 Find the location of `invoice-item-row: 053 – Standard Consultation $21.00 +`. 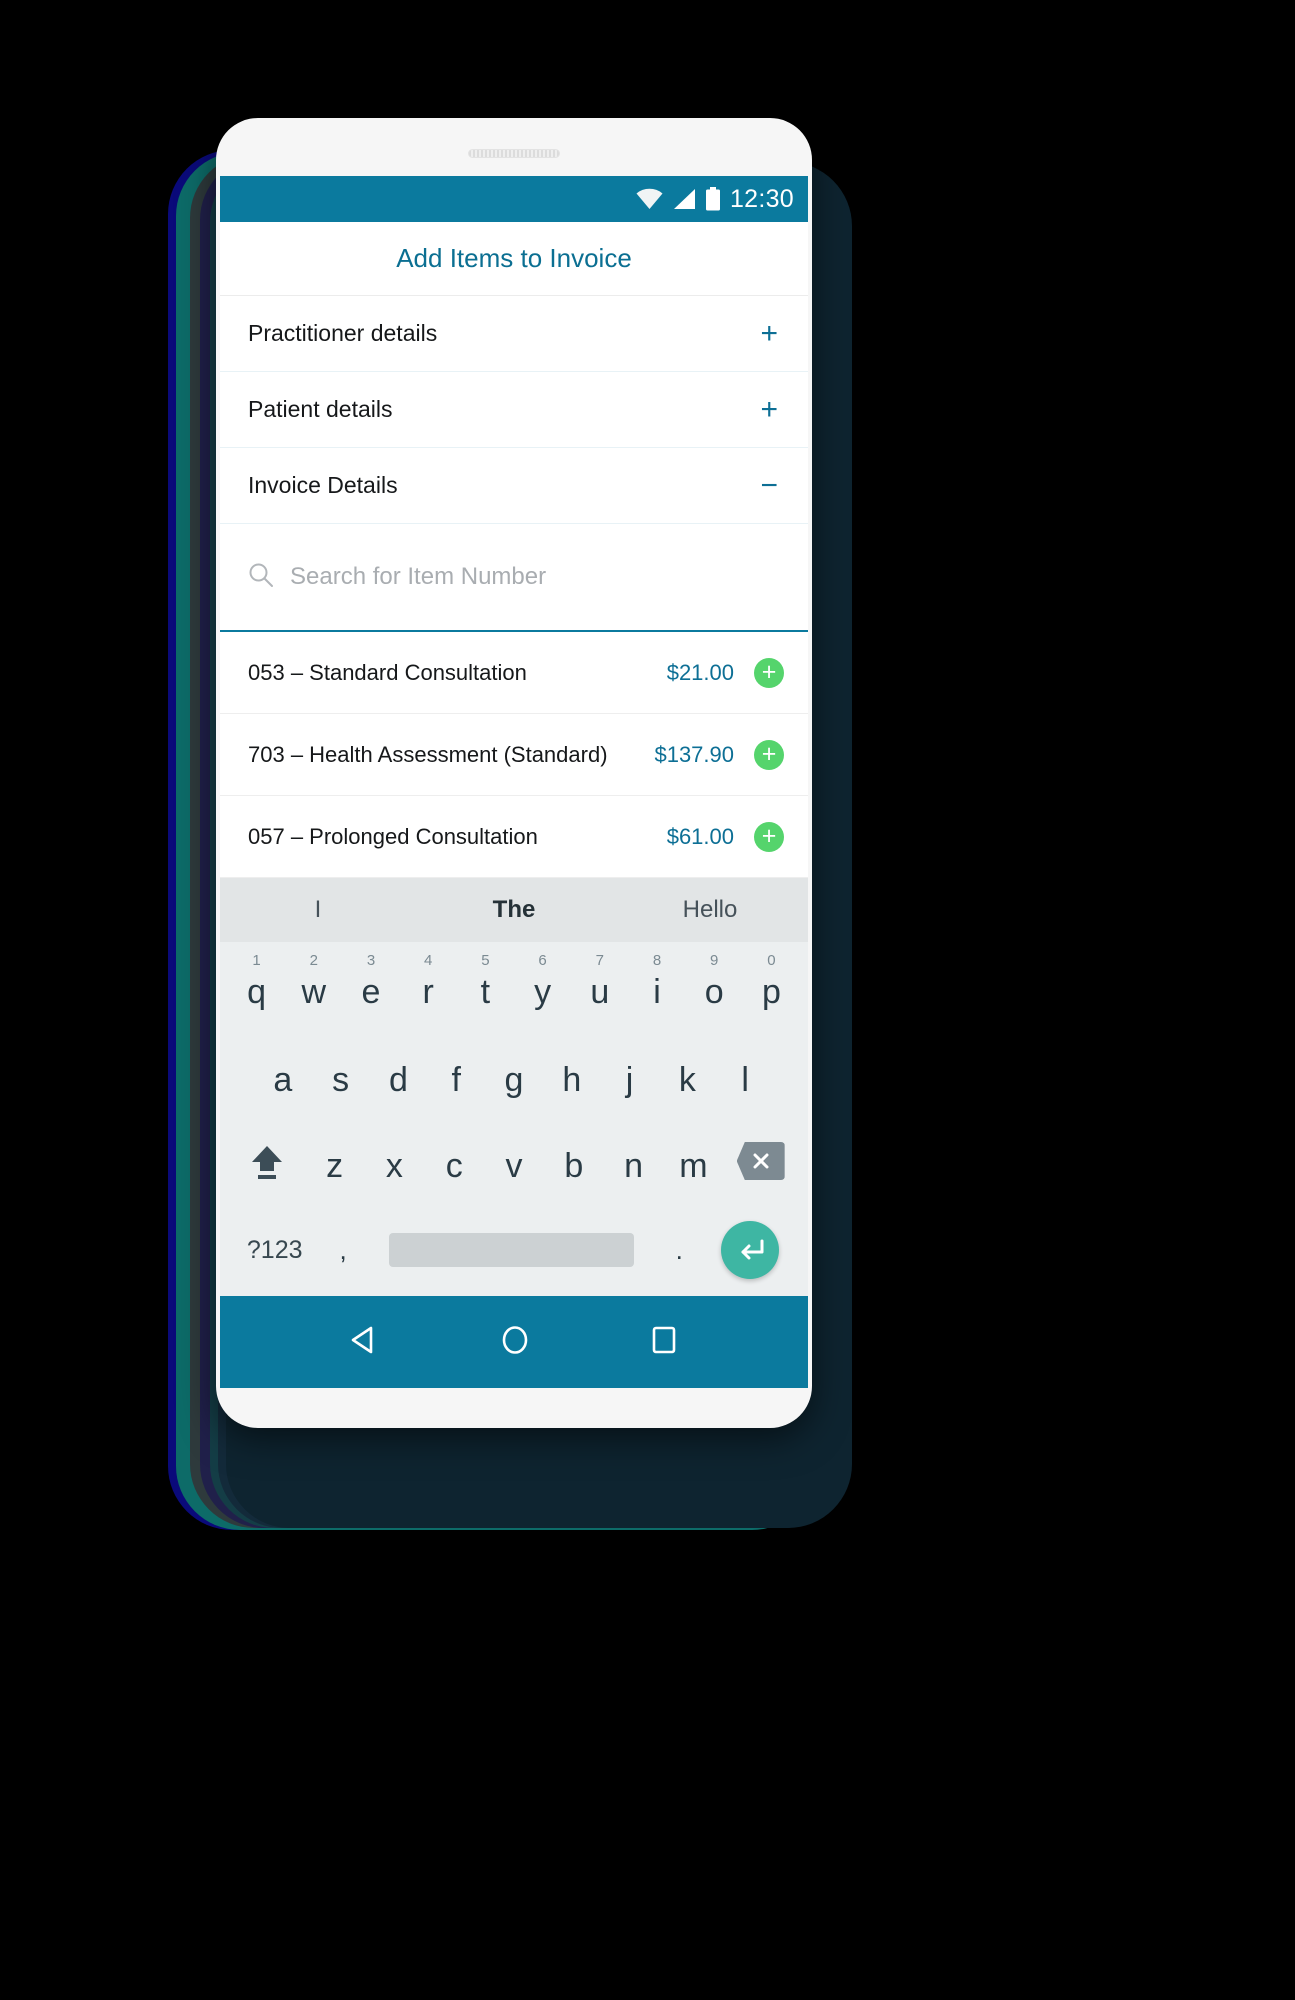

invoice-item-row: 053 – Standard Consultation $21.00 + is located at coordinates (514, 673).